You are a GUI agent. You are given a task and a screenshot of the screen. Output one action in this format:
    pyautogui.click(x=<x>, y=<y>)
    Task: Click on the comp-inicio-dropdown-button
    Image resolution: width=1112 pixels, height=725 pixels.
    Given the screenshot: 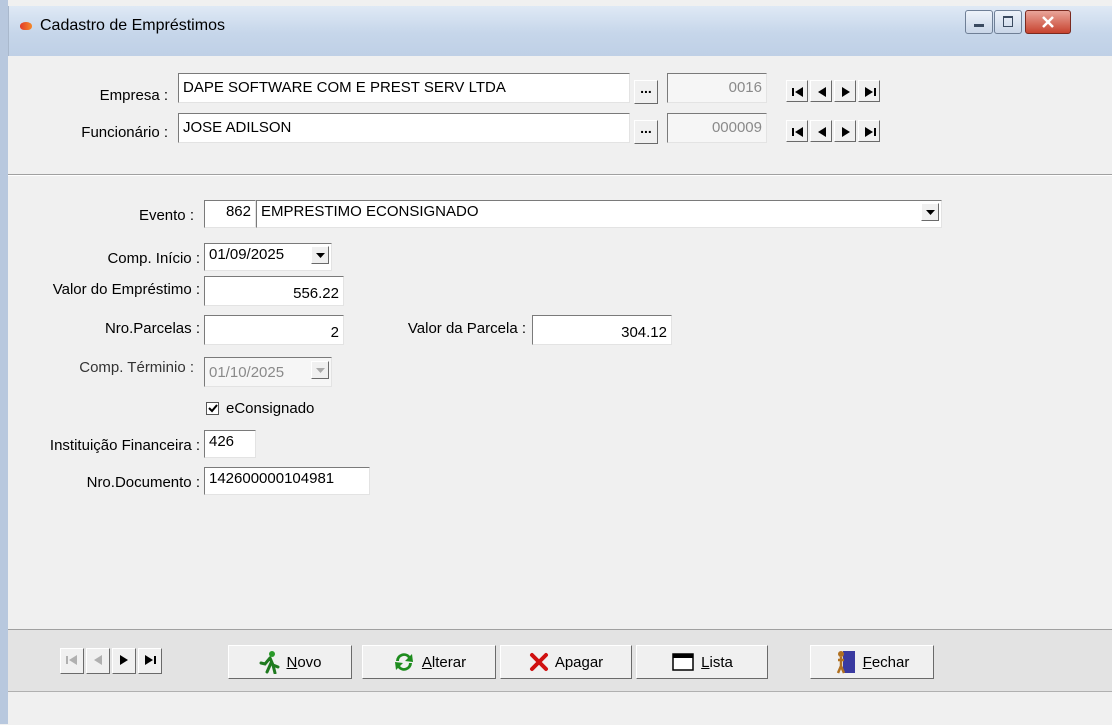 What is the action you would take?
    pyautogui.click(x=320, y=255)
    